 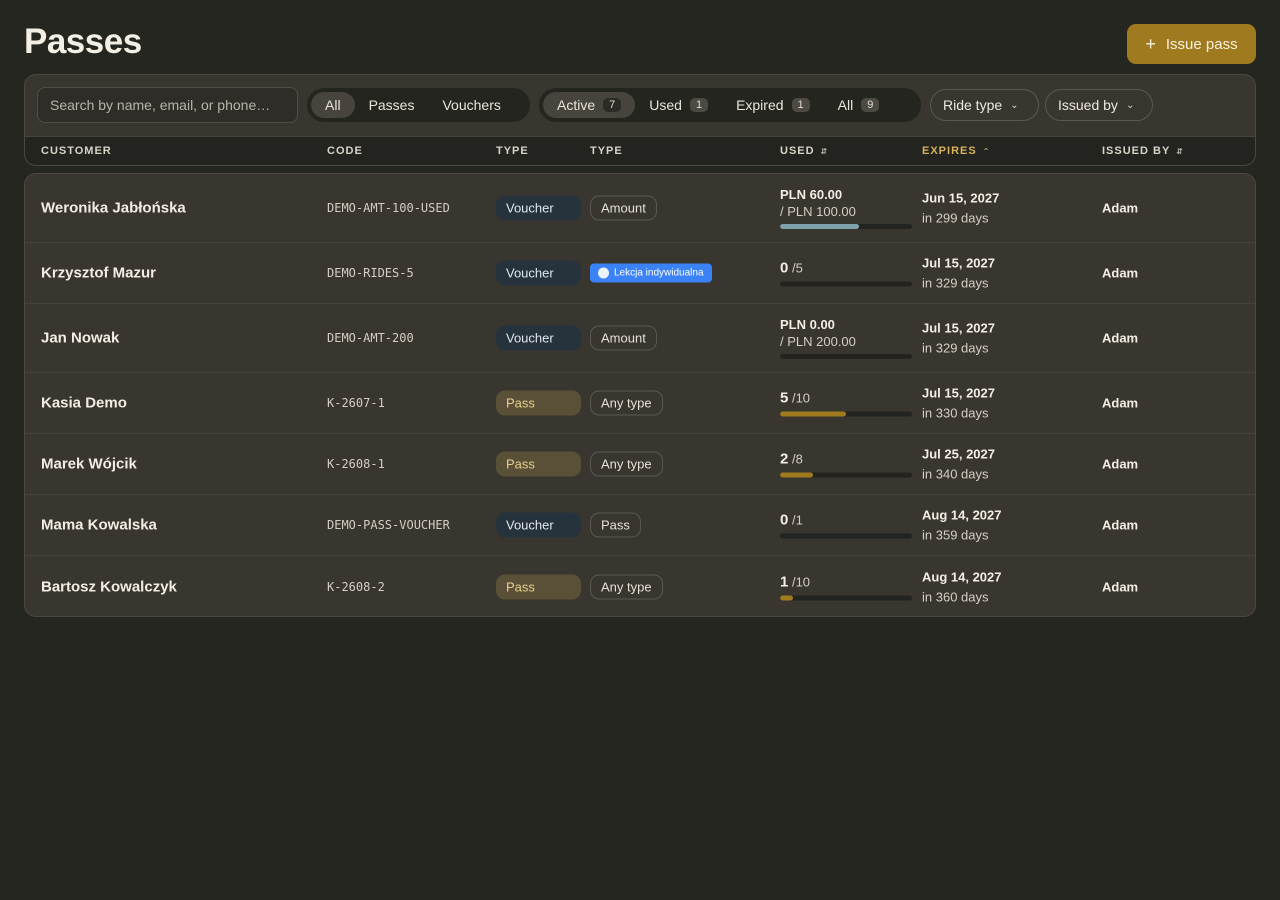 I want to click on customer-name: Kasia Demo, so click(x=84, y=403).